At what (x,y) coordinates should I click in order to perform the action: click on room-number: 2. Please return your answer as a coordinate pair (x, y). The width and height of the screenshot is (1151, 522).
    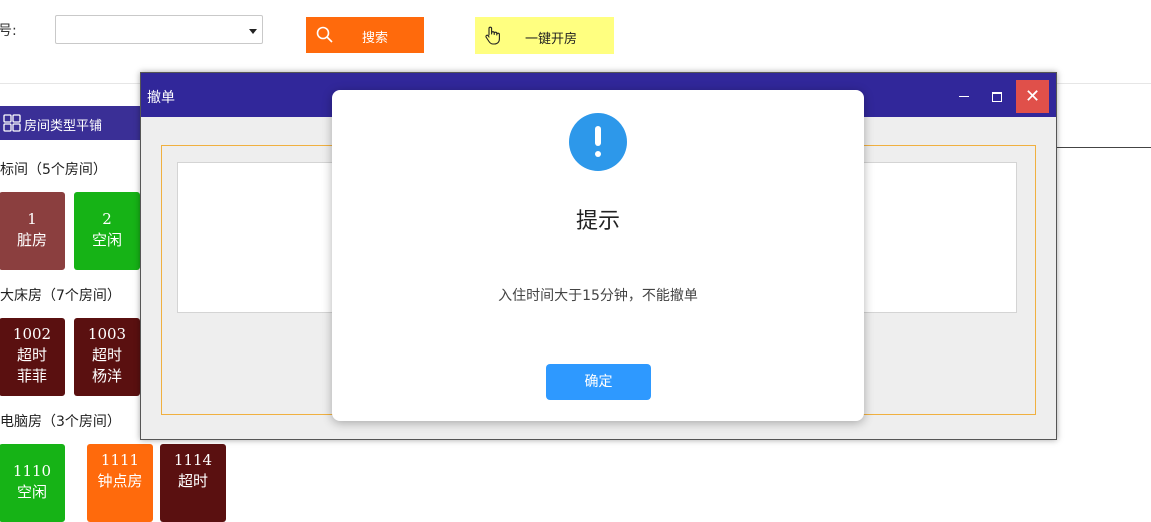
    Looking at the image, I should click on (107, 219).